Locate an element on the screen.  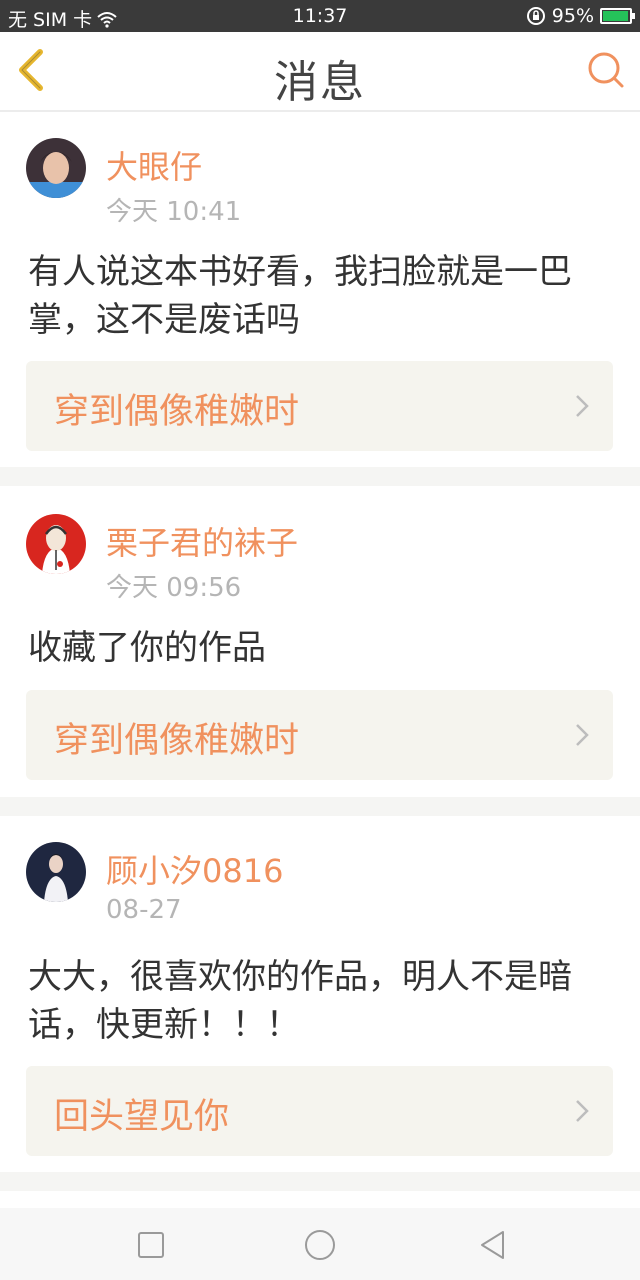
battery-fill is located at coordinates (615, 16).